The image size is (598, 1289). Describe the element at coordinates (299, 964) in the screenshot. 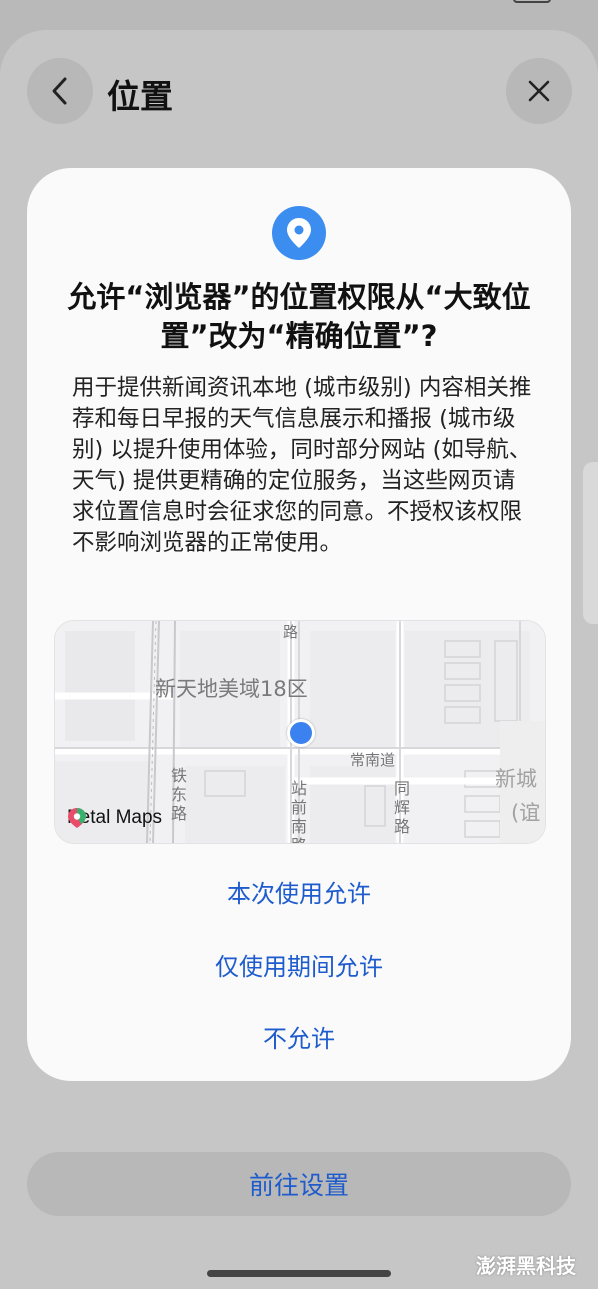

I see `allow-while-using-button: 仅使用期间允许` at that location.